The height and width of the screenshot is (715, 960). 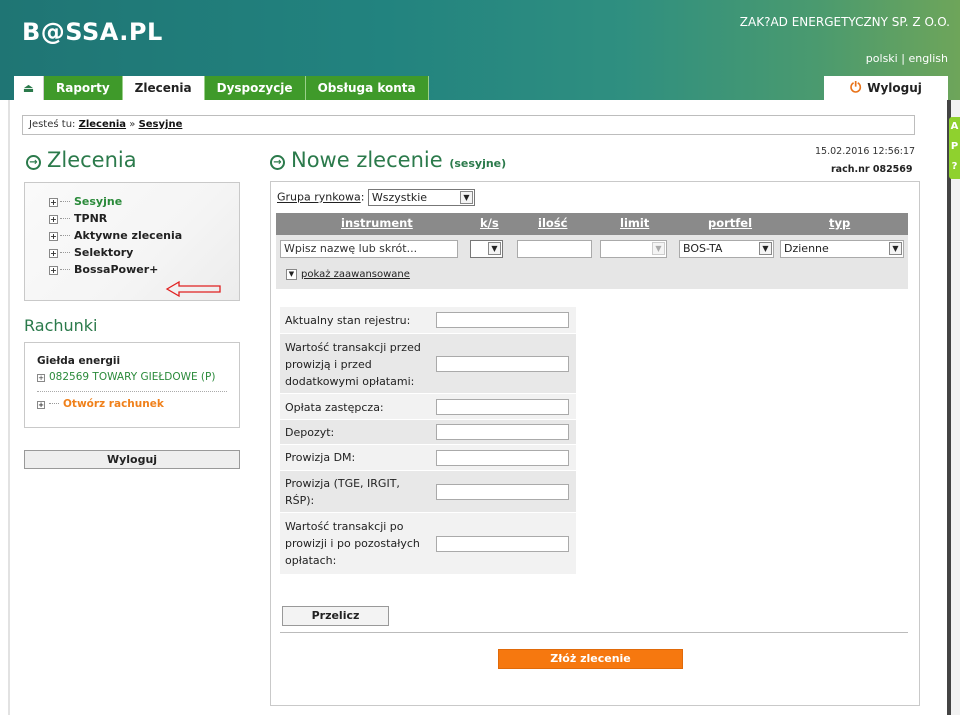 I want to click on order-type-value: Dzienne, so click(x=806, y=248).